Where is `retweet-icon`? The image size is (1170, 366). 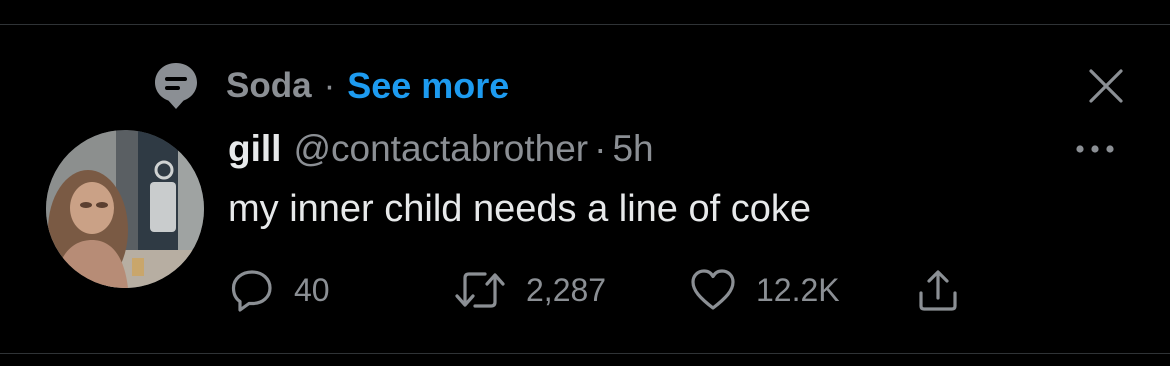 retweet-icon is located at coordinates (480, 290).